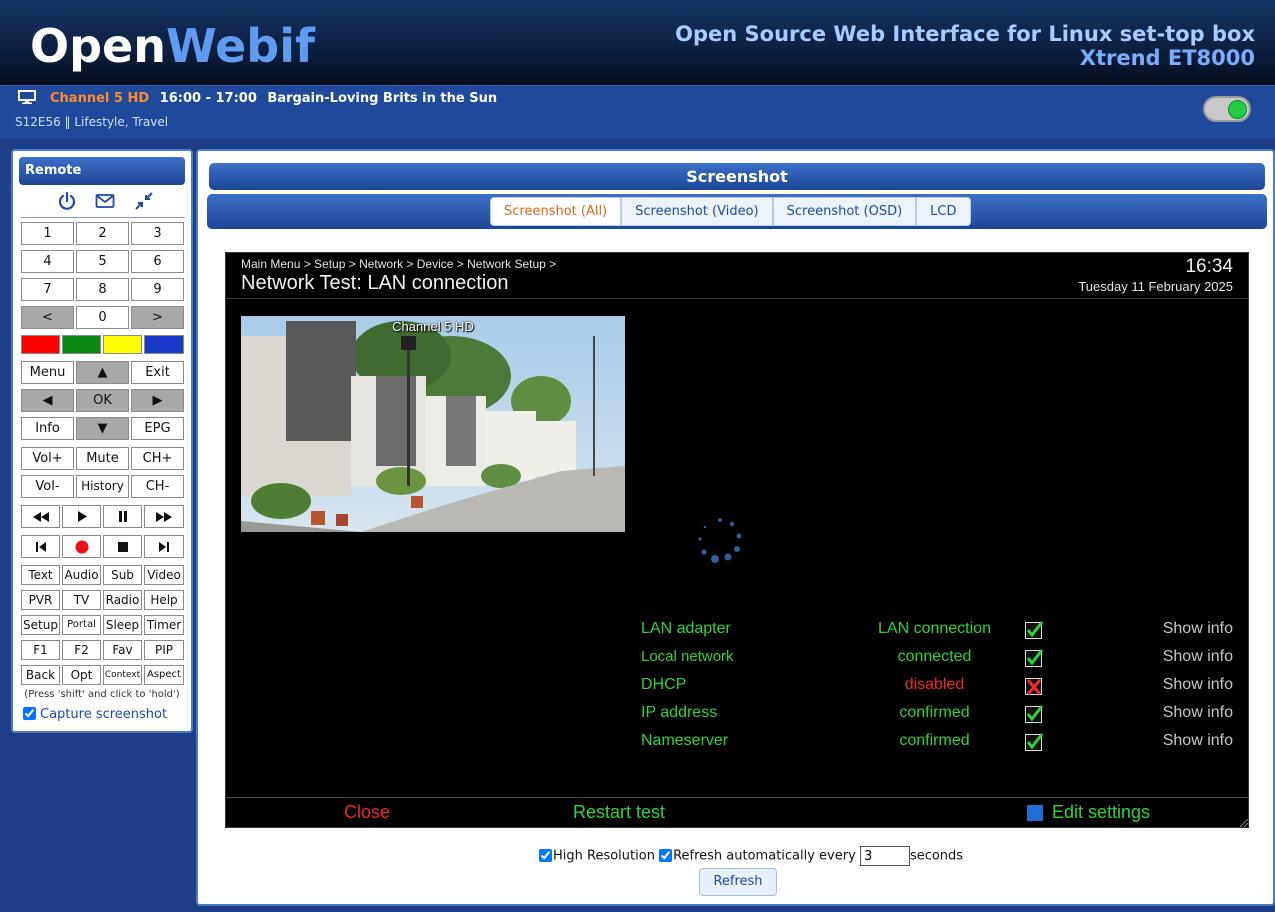 The width and height of the screenshot is (1275, 912). I want to click on key-left: ◀, so click(47, 400).